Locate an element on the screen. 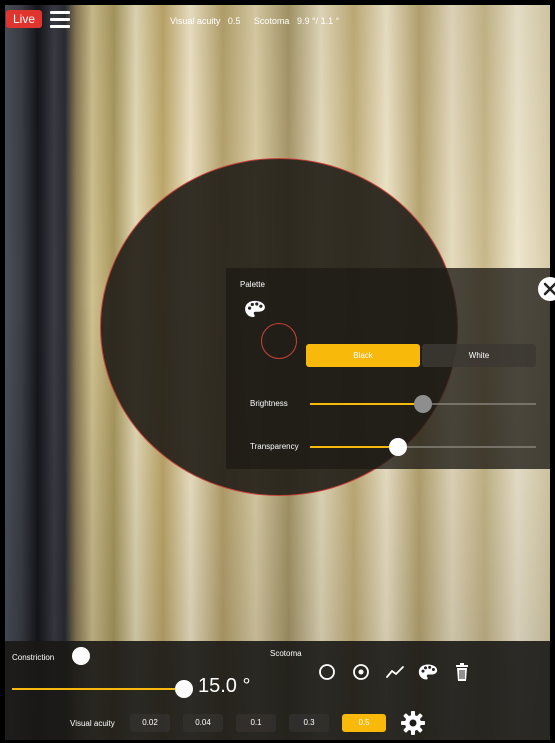 The height and width of the screenshot is (743, 555). constriction-toggle is located at coordinates (81, 656).